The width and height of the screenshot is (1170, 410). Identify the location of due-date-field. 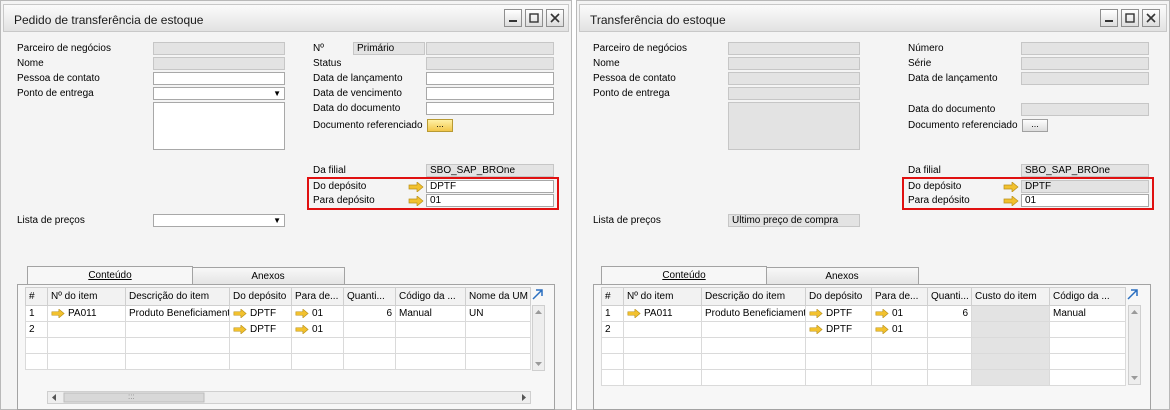
(490, 93).